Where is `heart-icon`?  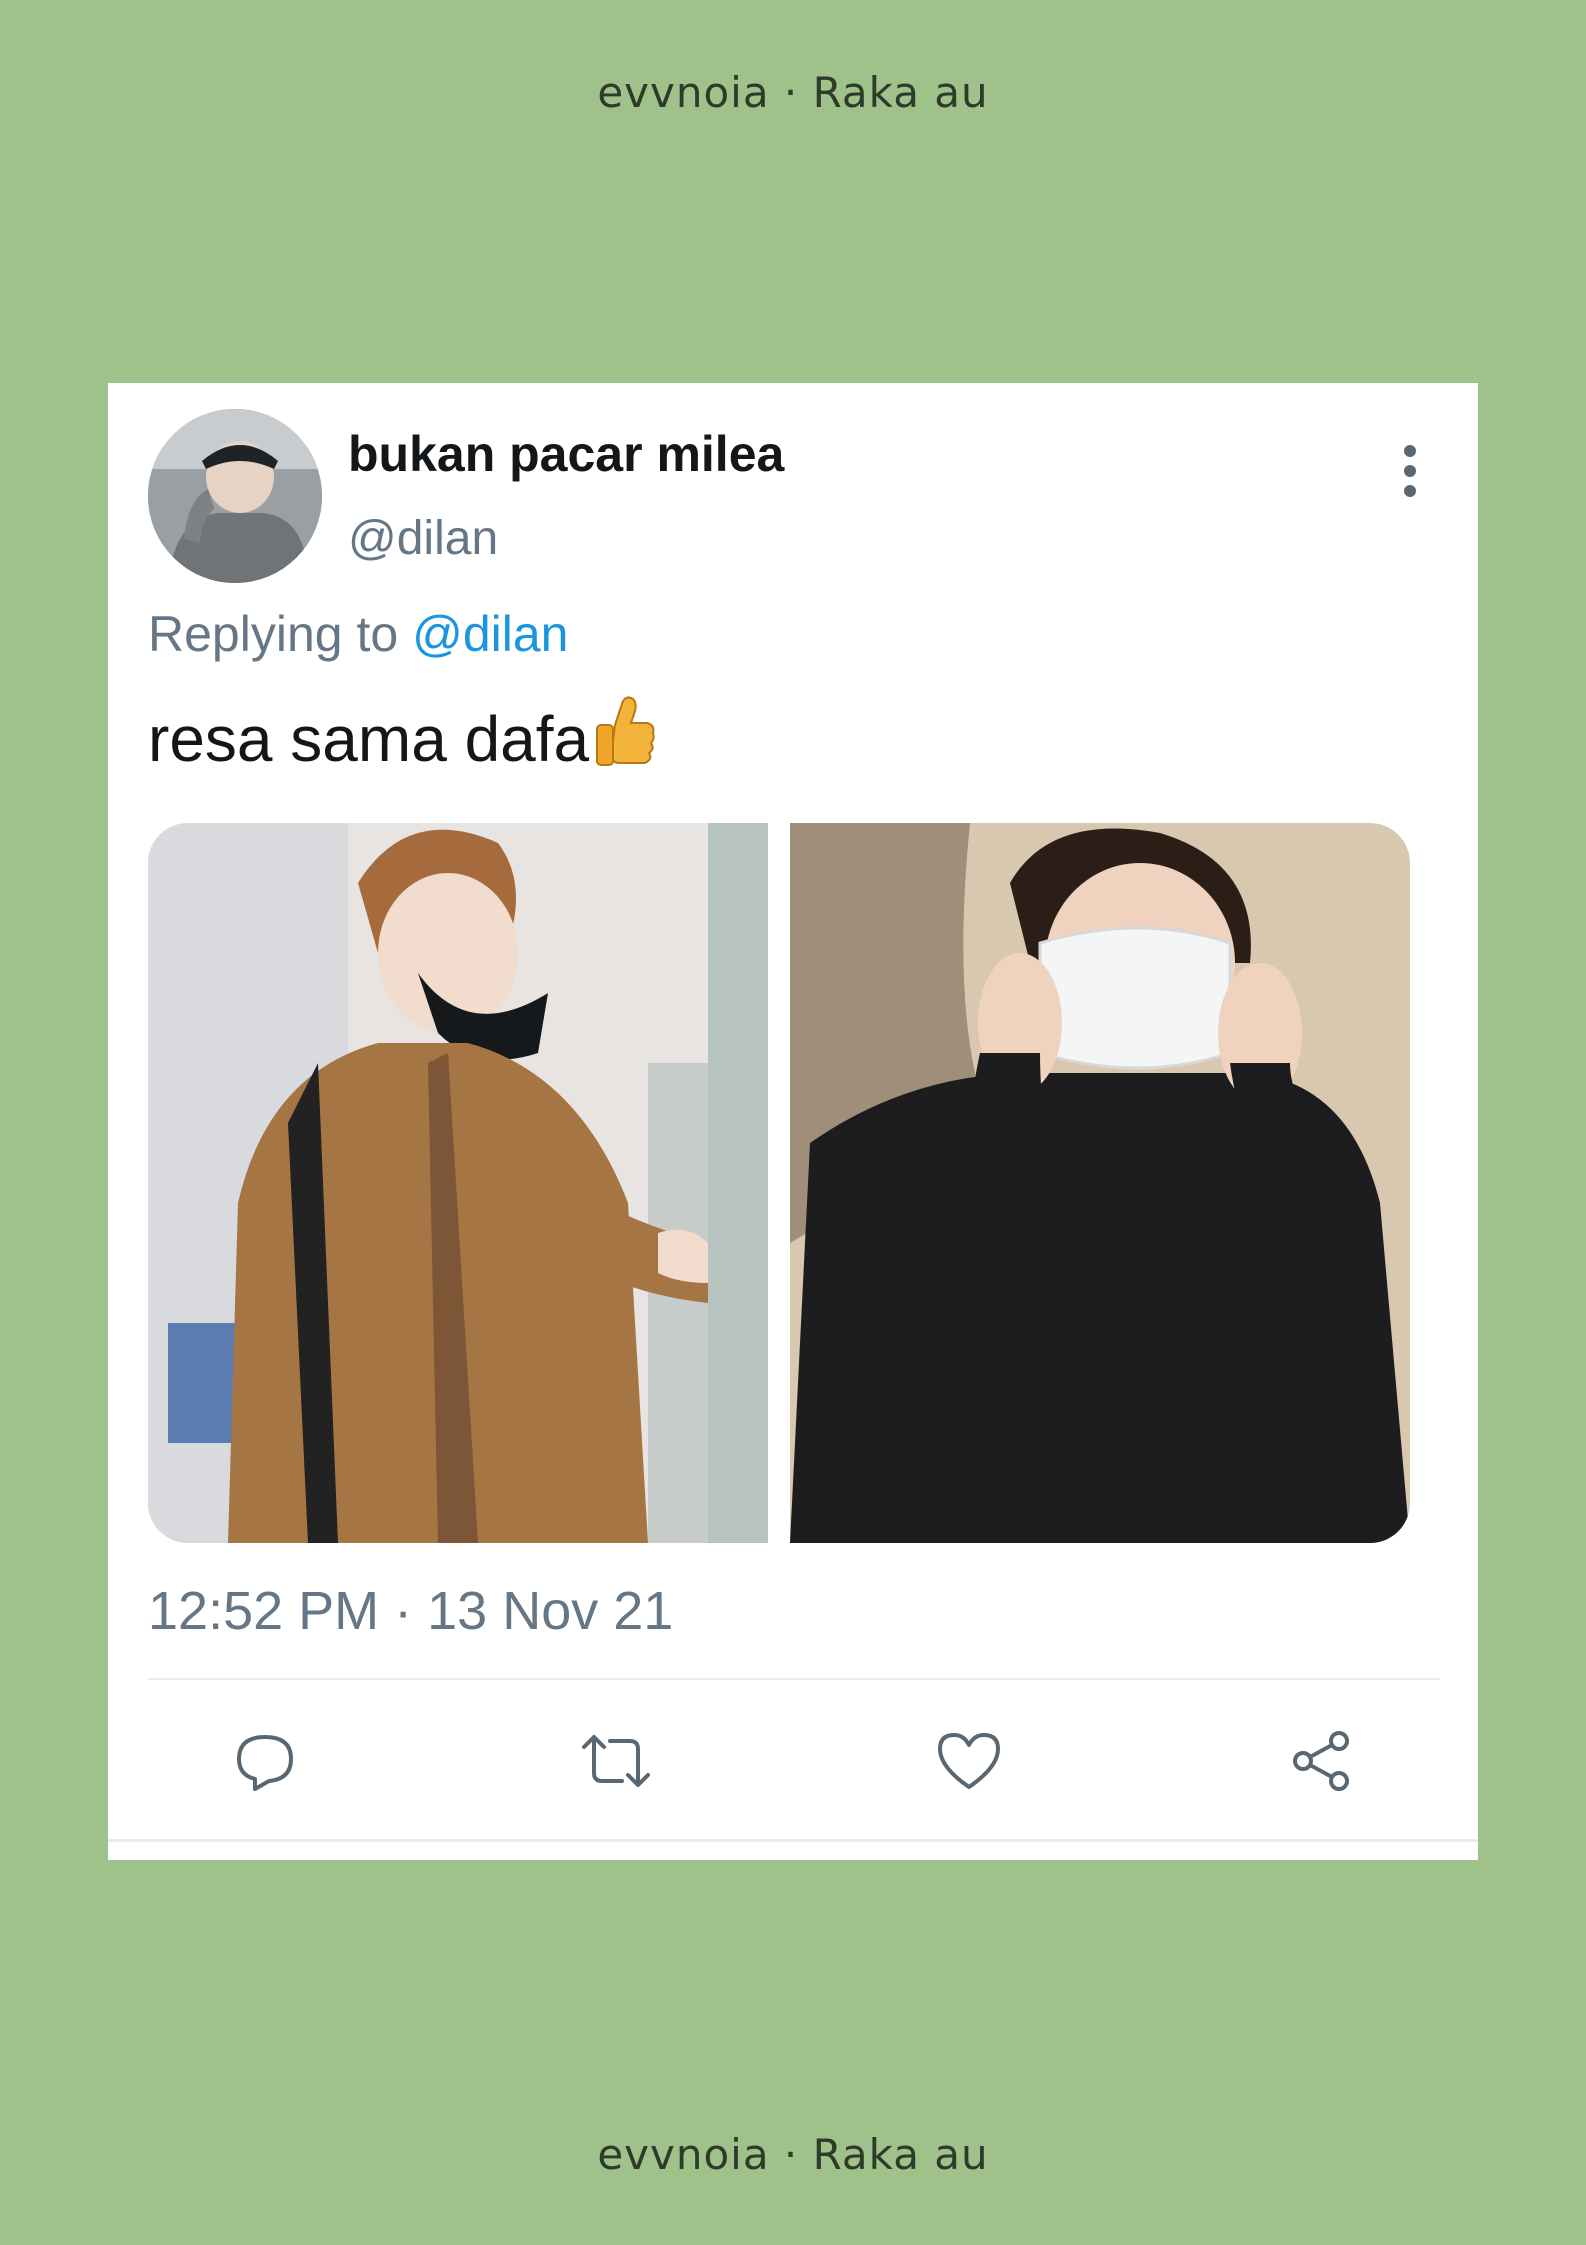 heart-icon is located at coordinates (969, 1763).